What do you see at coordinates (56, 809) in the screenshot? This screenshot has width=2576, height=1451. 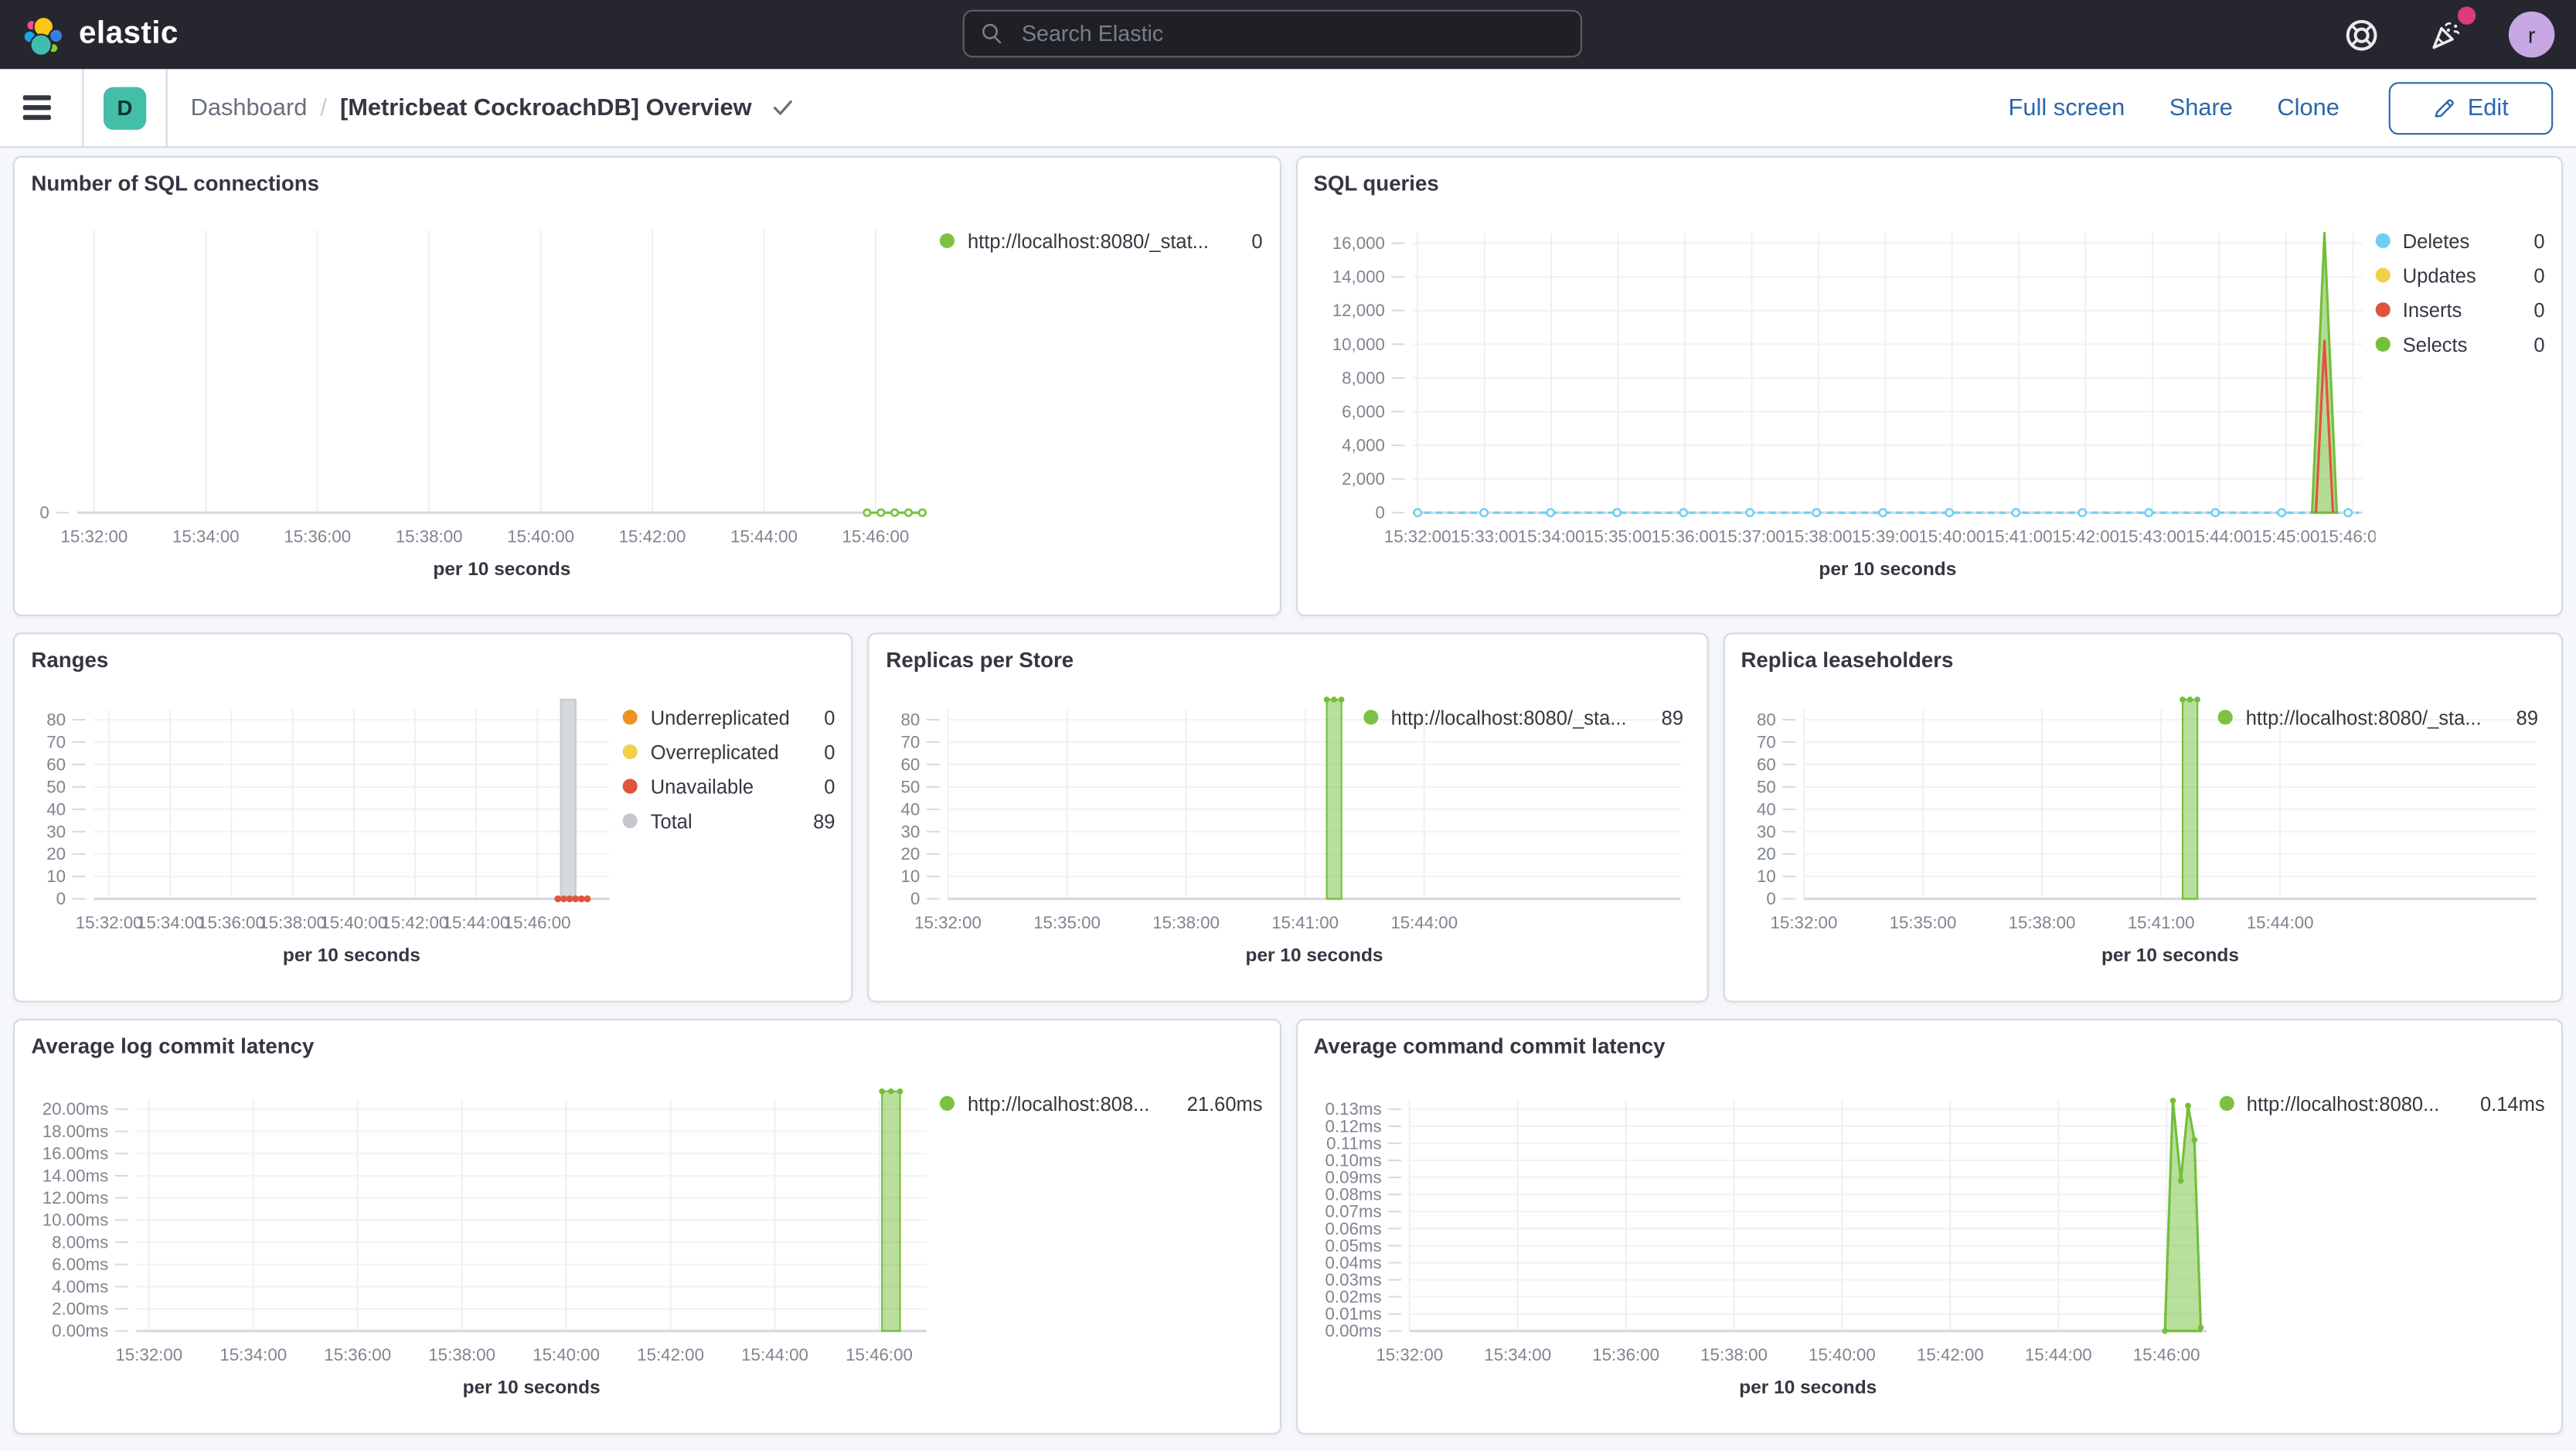 I see `svg-text: 40` at bounding box center [56, 809].